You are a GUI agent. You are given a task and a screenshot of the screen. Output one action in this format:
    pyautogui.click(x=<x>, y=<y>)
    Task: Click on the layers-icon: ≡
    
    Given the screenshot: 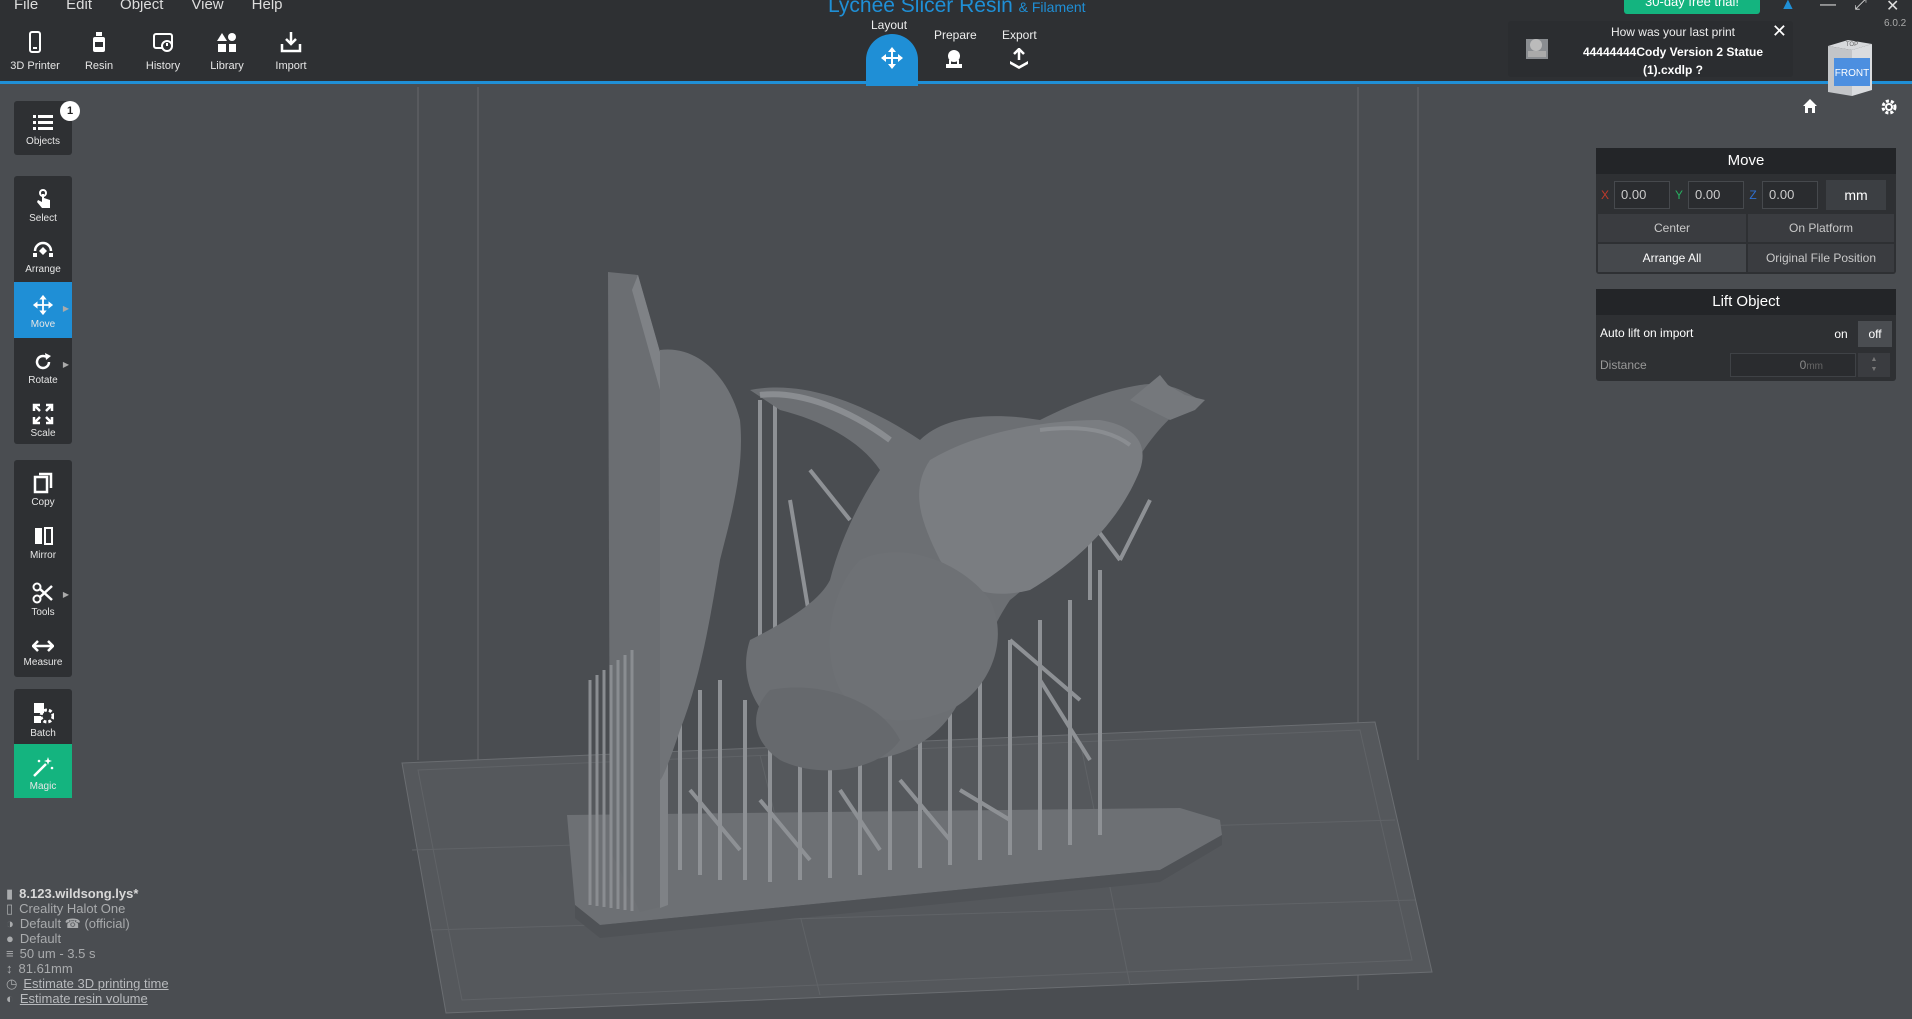 What is the action you would take?
    pyautogui.click(x=10, y=953)
    